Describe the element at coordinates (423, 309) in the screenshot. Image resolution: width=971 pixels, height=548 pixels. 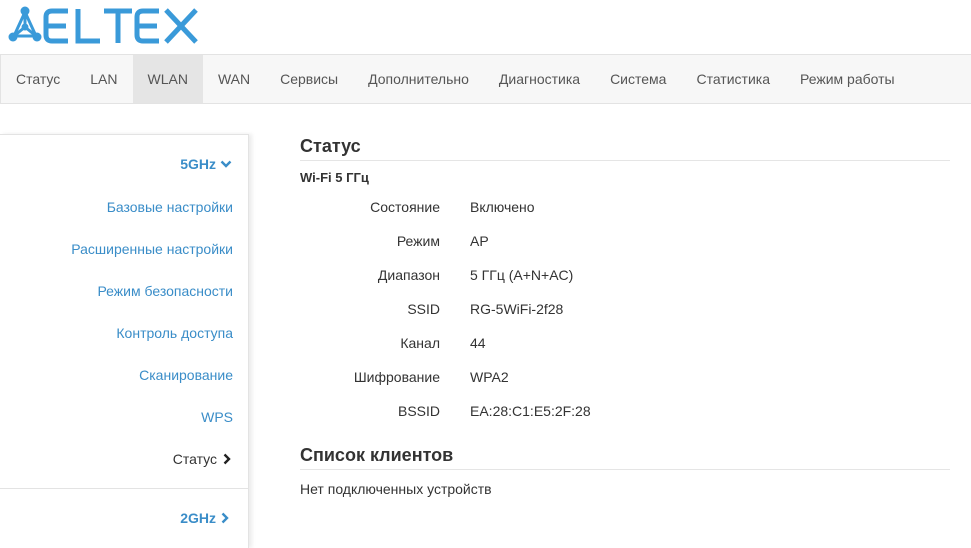
I see `field-label: SSID` at that location.